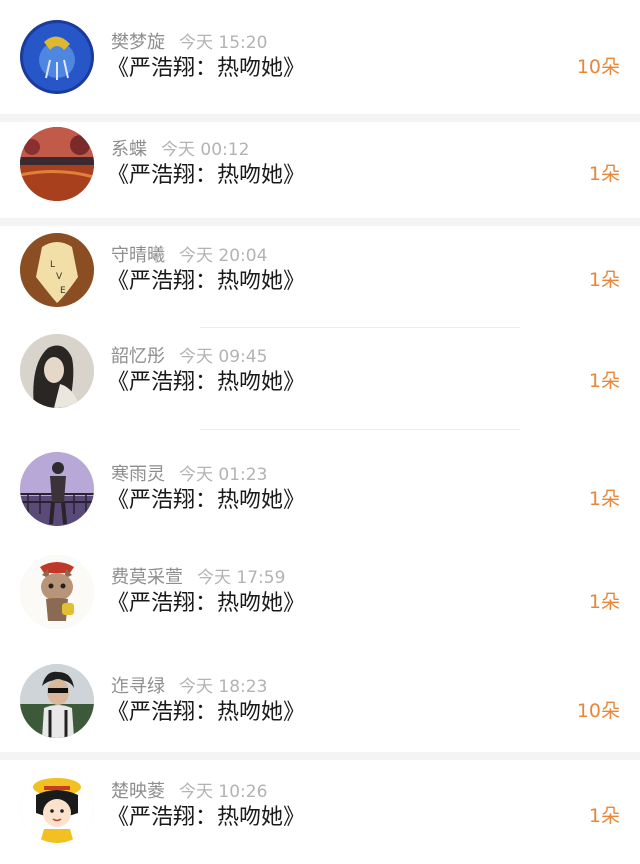 The image size is (640, 864). What do you see at coordinates (320, 500) in the screenshot?
I see `list-item: 寒雨灵 今天 01:23 《严浩翔：热吻她》 1朵` at bounding box center [320, 500].